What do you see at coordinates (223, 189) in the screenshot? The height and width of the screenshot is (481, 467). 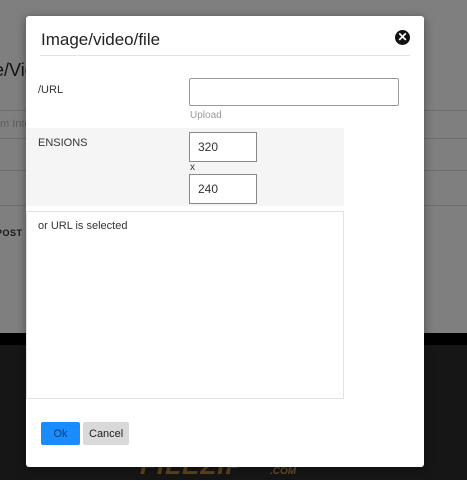 I see `height-input: 240` at bounding box center [223, 189].